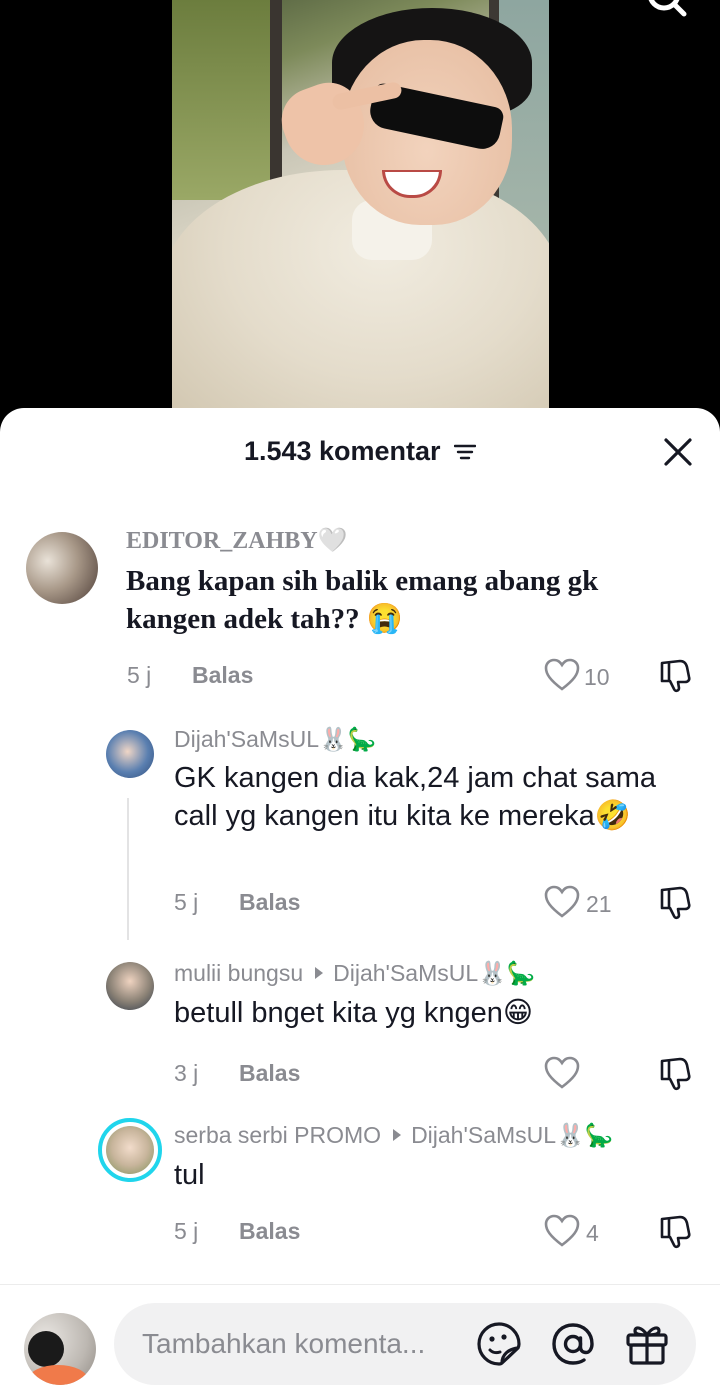 This screenshot has height=1388, width=720. Describe the element at coordinates (592, 1233) in the screenshot. I see `like-count: 4` at that location.